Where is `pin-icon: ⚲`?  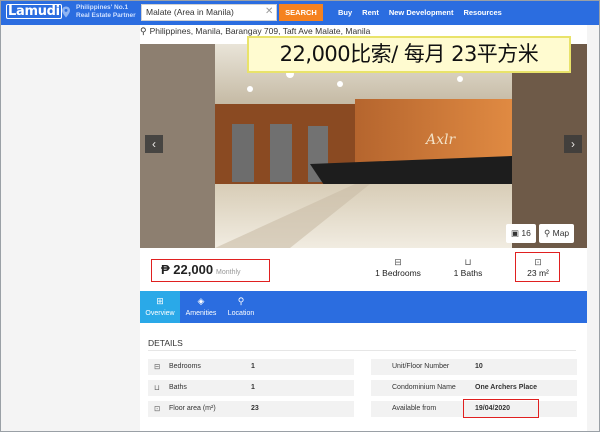 pin-icon: ⚲ is located at coordinates (241, 301).